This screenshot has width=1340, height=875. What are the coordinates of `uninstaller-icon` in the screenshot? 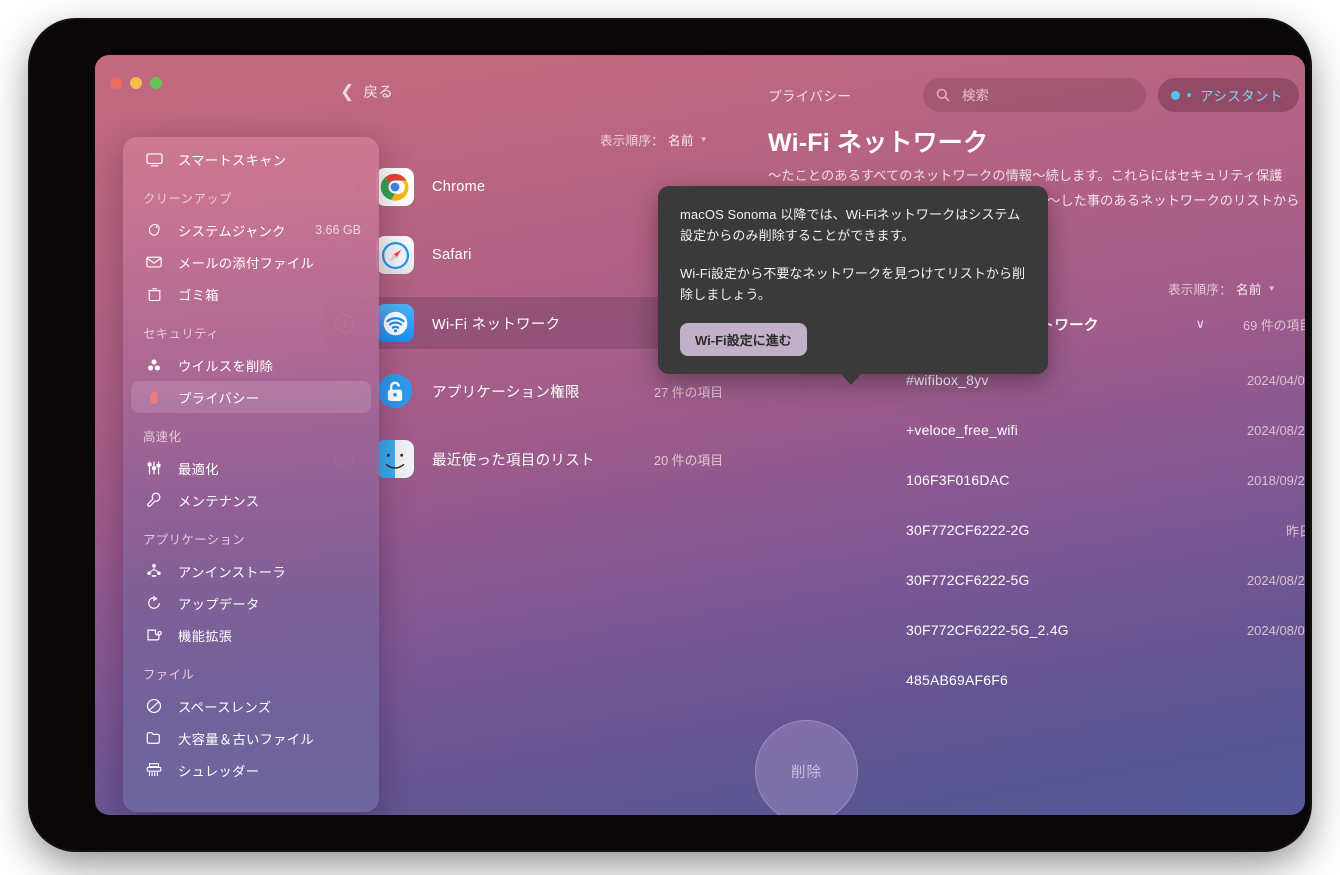 It's located at (154, 571).